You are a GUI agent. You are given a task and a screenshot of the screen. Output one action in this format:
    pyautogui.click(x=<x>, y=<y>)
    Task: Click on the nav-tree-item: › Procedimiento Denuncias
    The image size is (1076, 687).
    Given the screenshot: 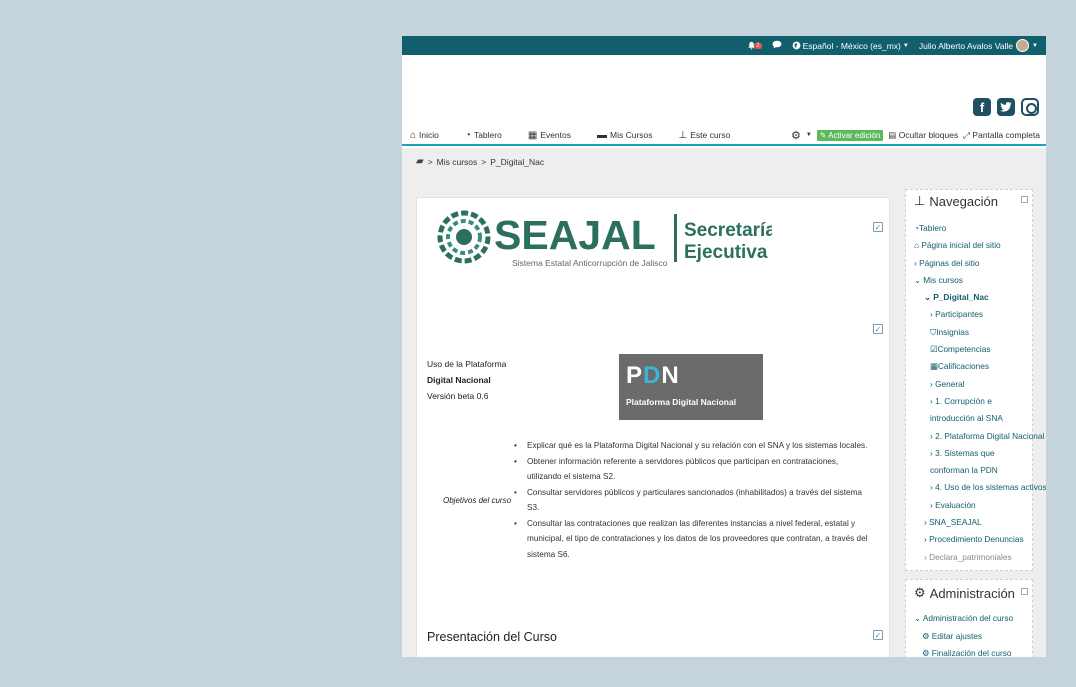 What is the action you would take?
    pyautogui.click(x=973, y=539)
    